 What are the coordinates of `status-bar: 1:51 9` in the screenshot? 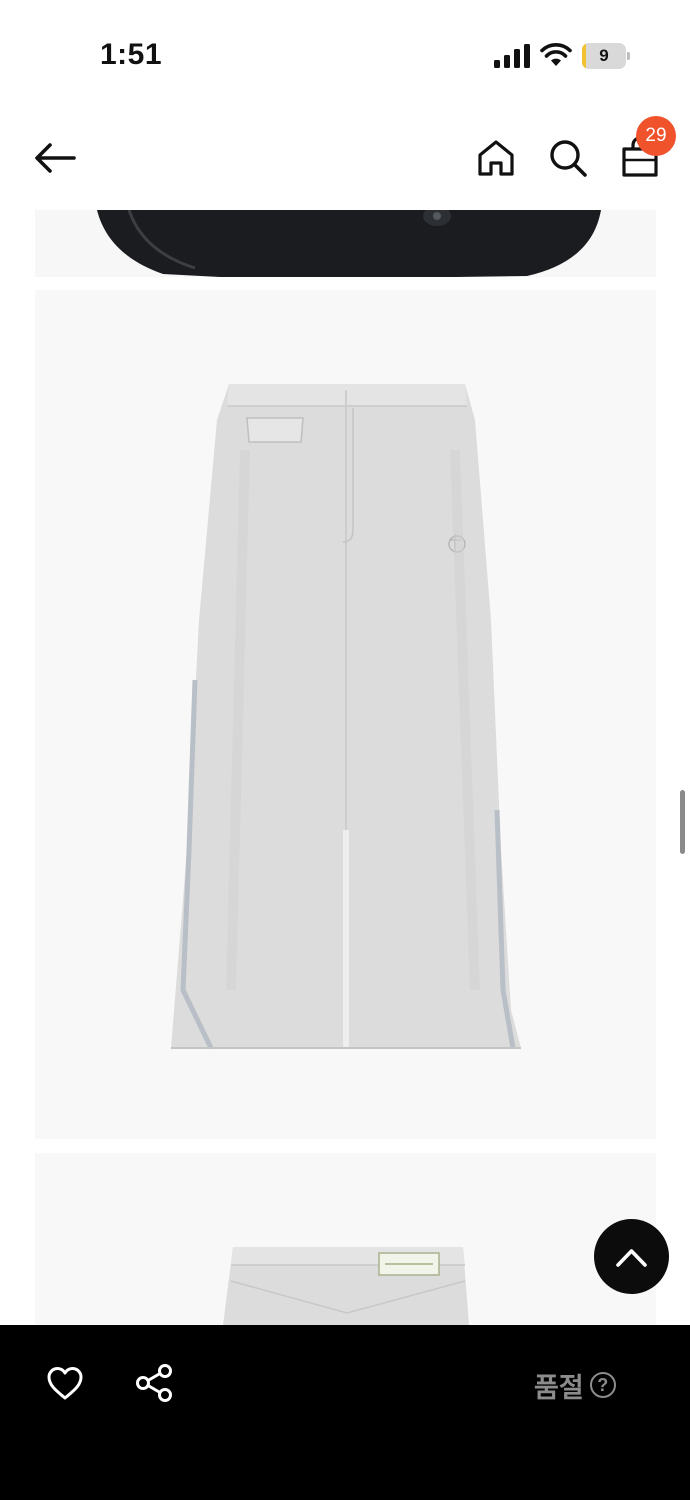 It's located at (345, 55).